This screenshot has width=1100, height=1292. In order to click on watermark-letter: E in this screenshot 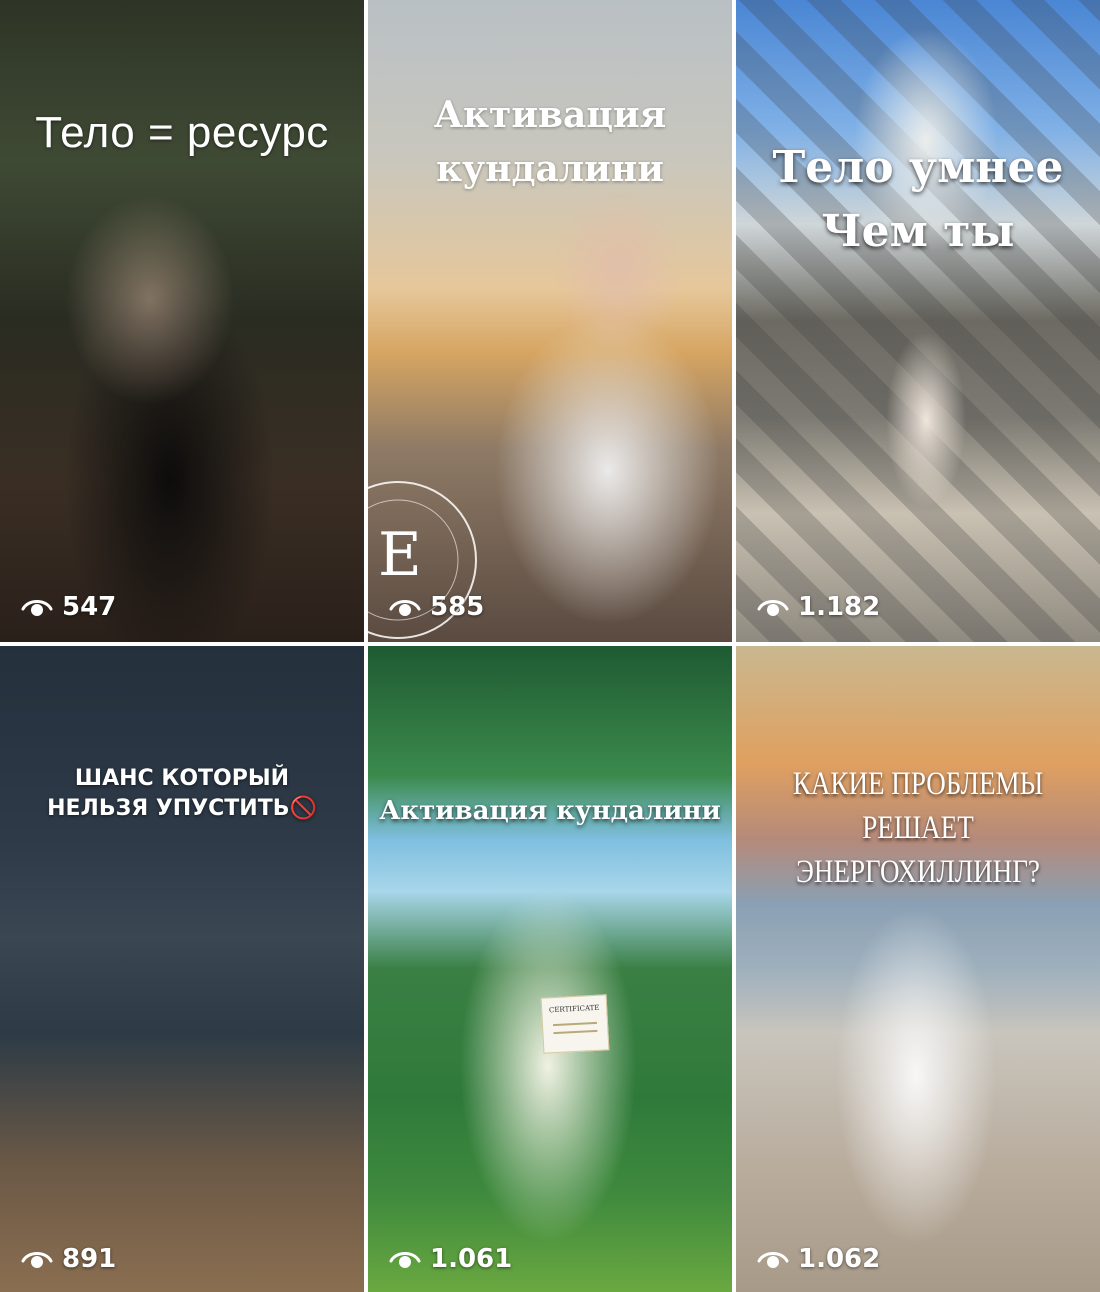, I will do `click(400, 555)`.